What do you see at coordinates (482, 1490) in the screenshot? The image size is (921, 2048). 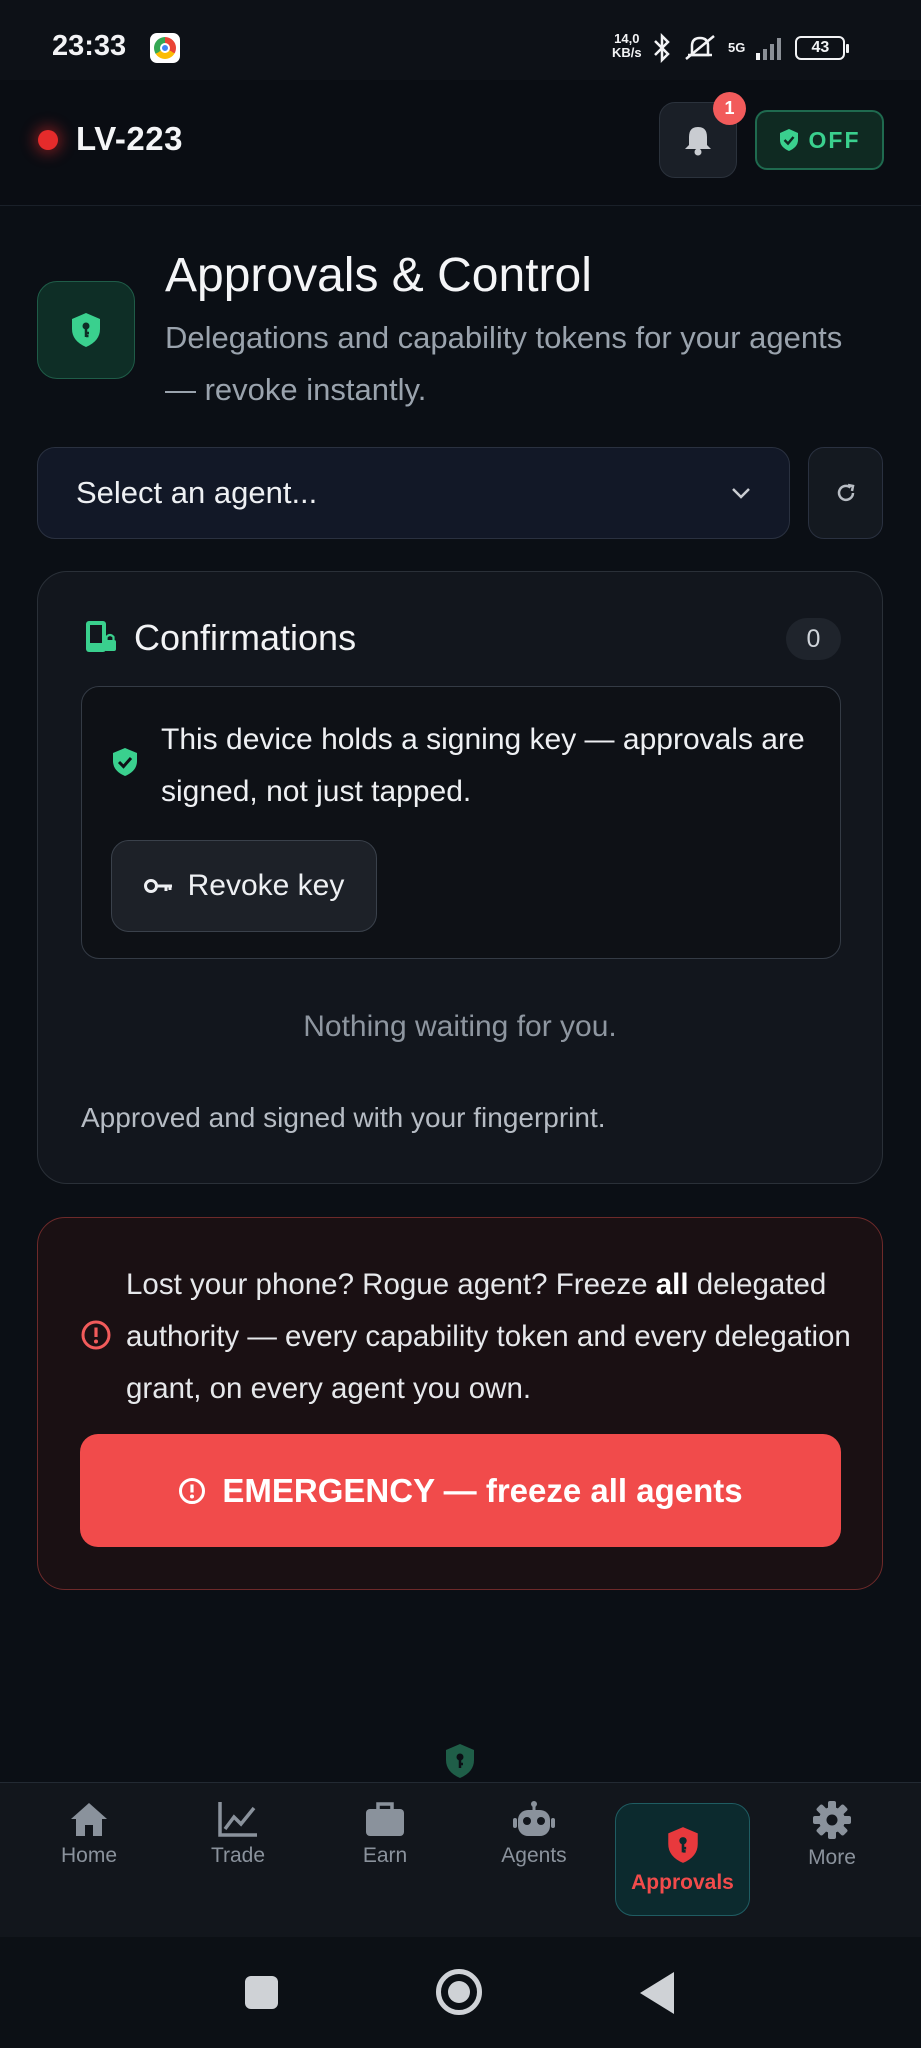 I see `emergency-button-label: EMERGENCY — freeze all agents` at bounding box center [482, 1490].